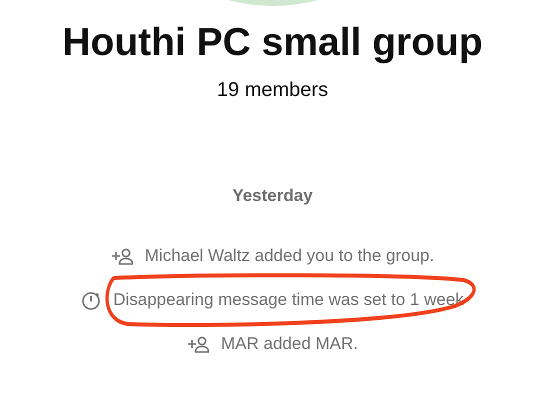 The width and height of the screenshot is (545, 416). What do you see at coordinates (272, 43) in the screenshot?
I see `group-name: Houthi PC small group` at bounding box center [272, 43].